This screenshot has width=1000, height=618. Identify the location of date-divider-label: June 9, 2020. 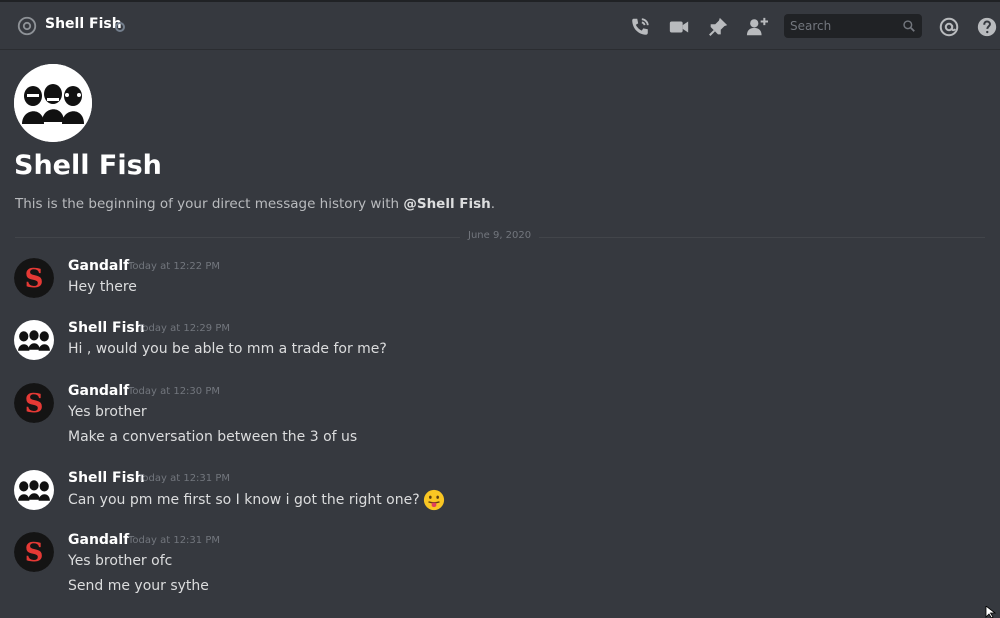
(500, 235).